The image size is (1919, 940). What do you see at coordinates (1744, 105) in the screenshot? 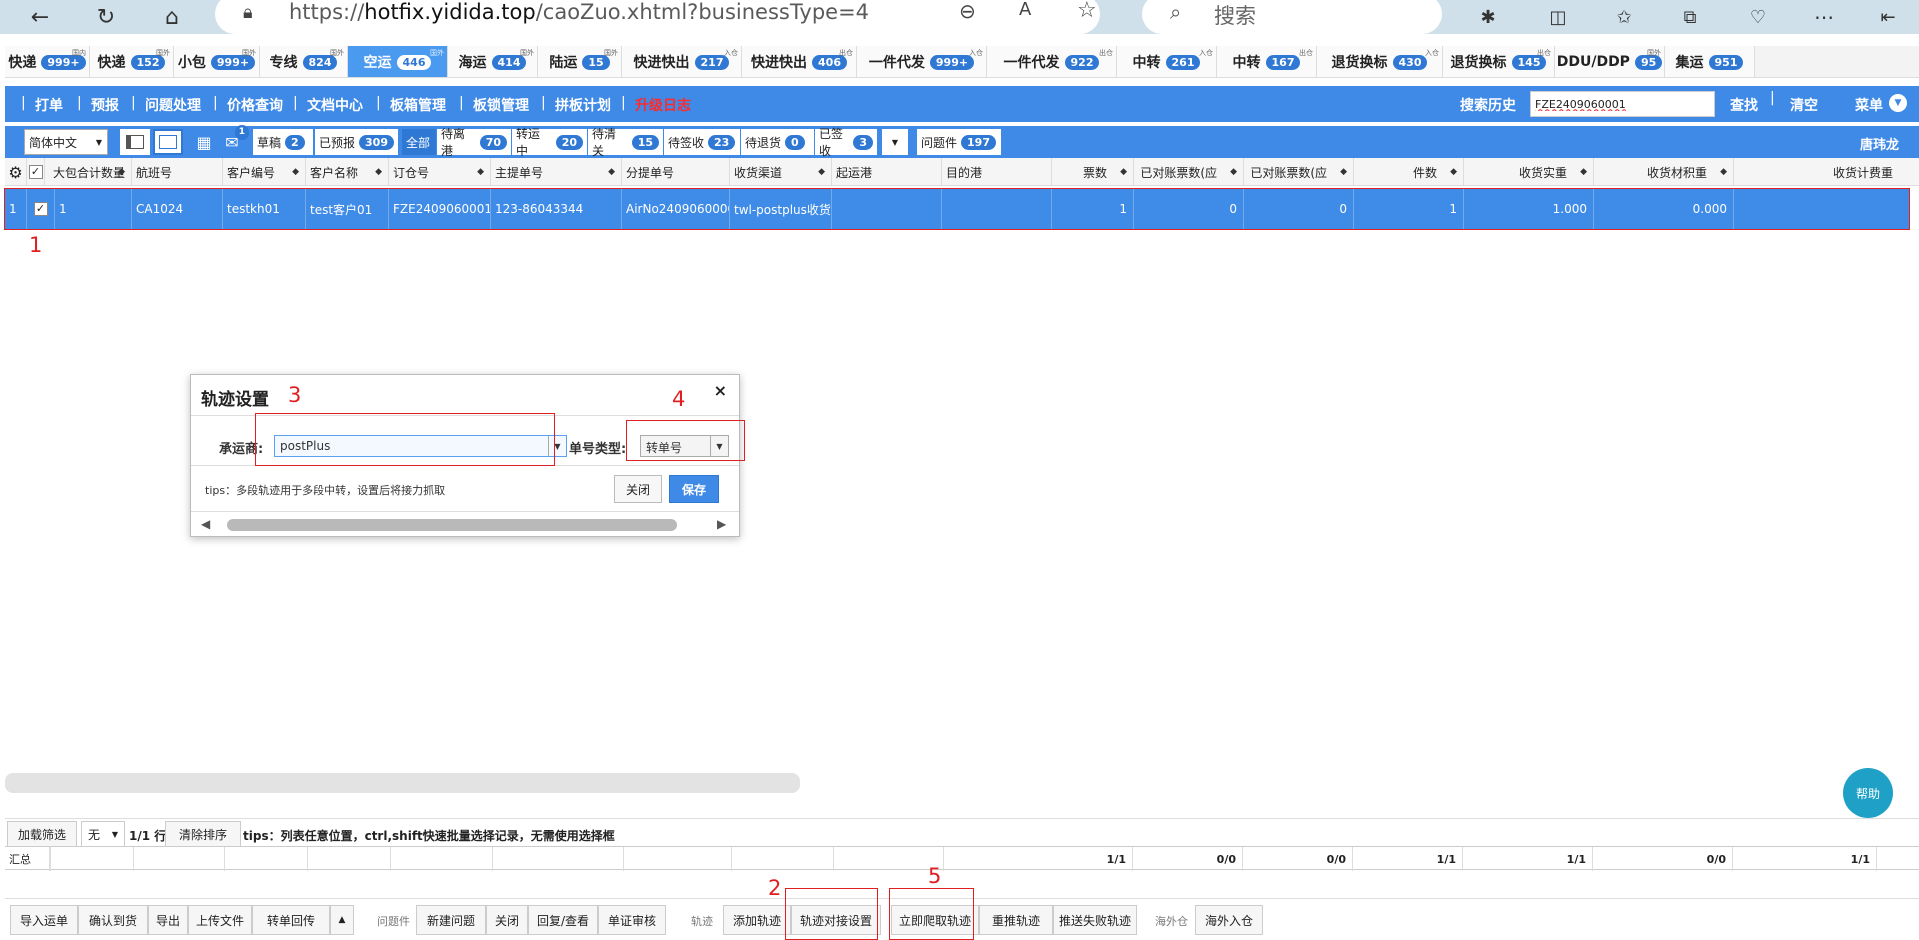
I see `find-button: 查找` at bounding box center [1744, 105].